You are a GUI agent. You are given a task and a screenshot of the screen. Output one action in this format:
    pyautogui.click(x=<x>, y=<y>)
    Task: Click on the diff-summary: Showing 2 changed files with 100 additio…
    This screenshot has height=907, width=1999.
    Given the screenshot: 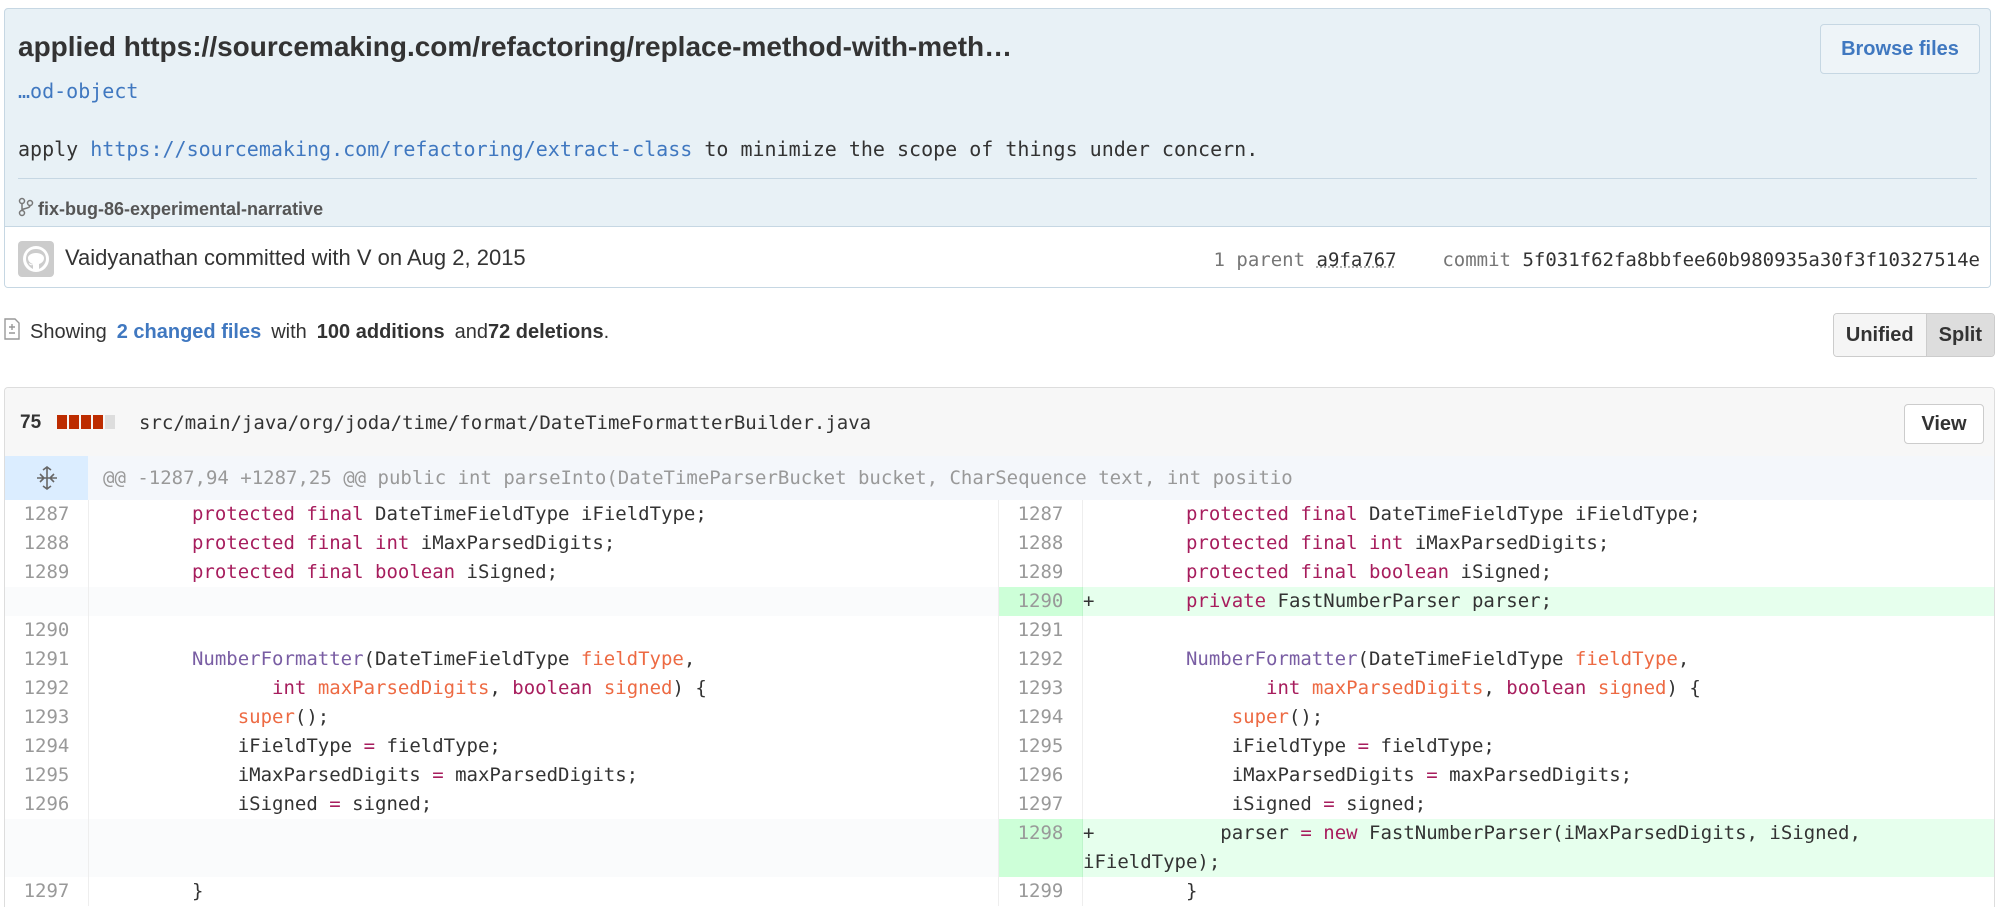 What is the action you would take?
    pyautogui.click(x=306, y=332)
    